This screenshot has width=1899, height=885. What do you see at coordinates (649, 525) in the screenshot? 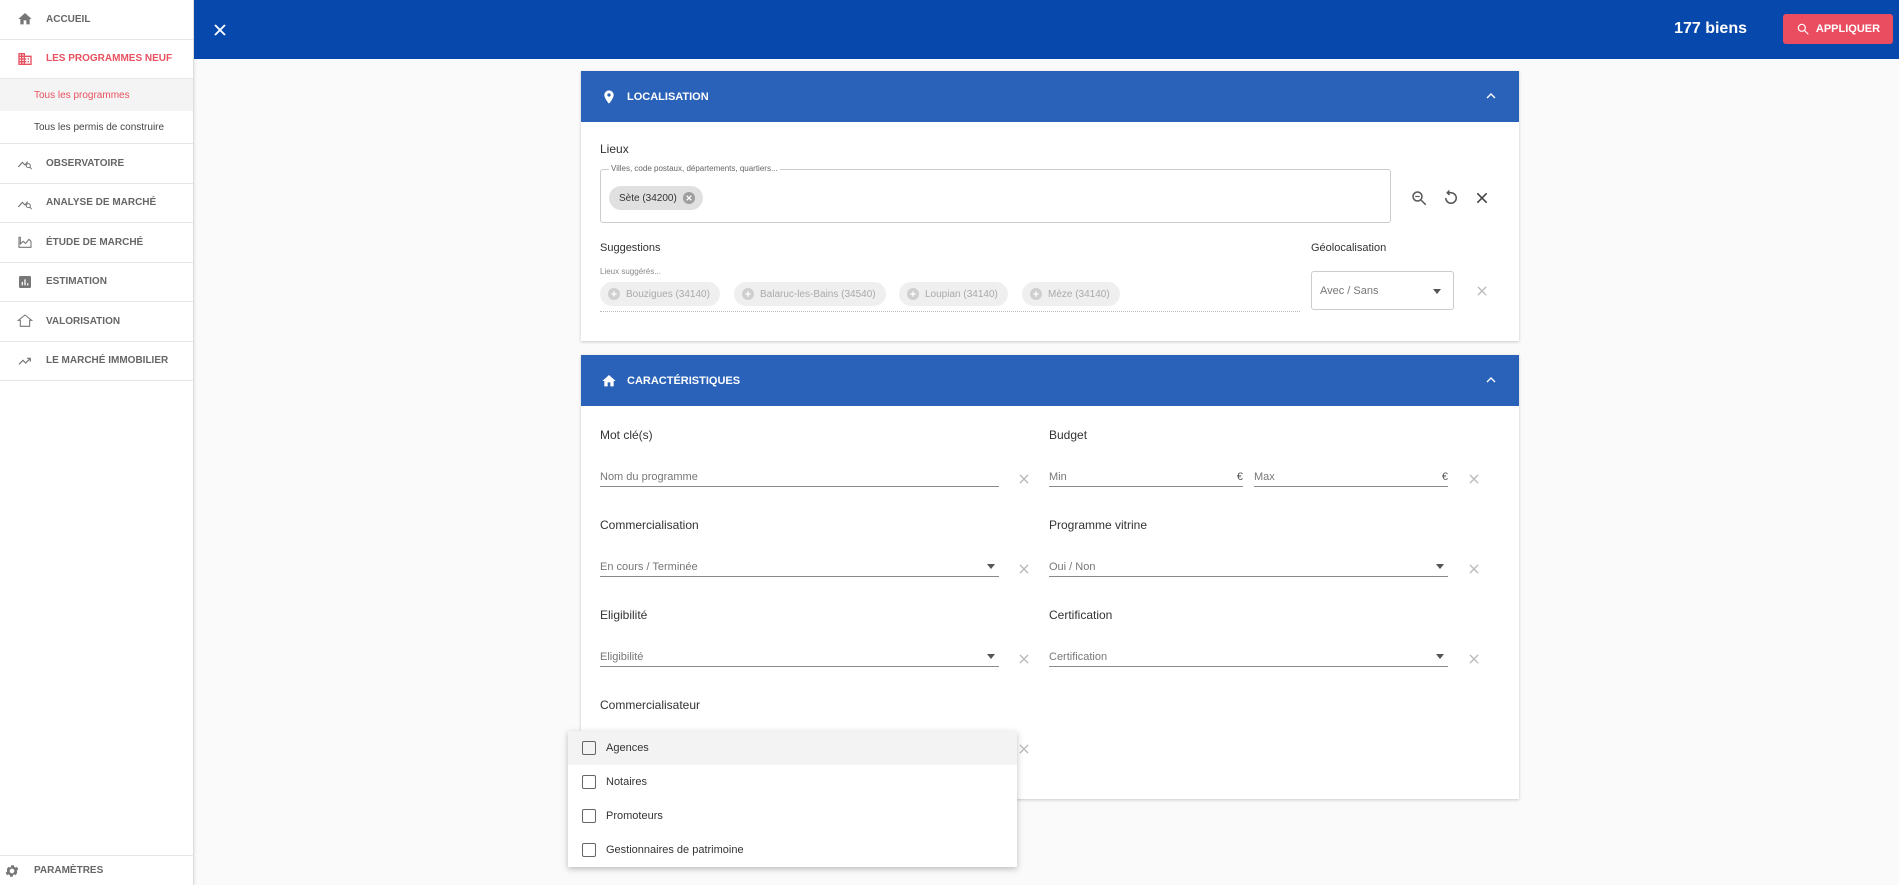
I see `commercialisation-label: Commercialisation` at bounding box center [649, 525].